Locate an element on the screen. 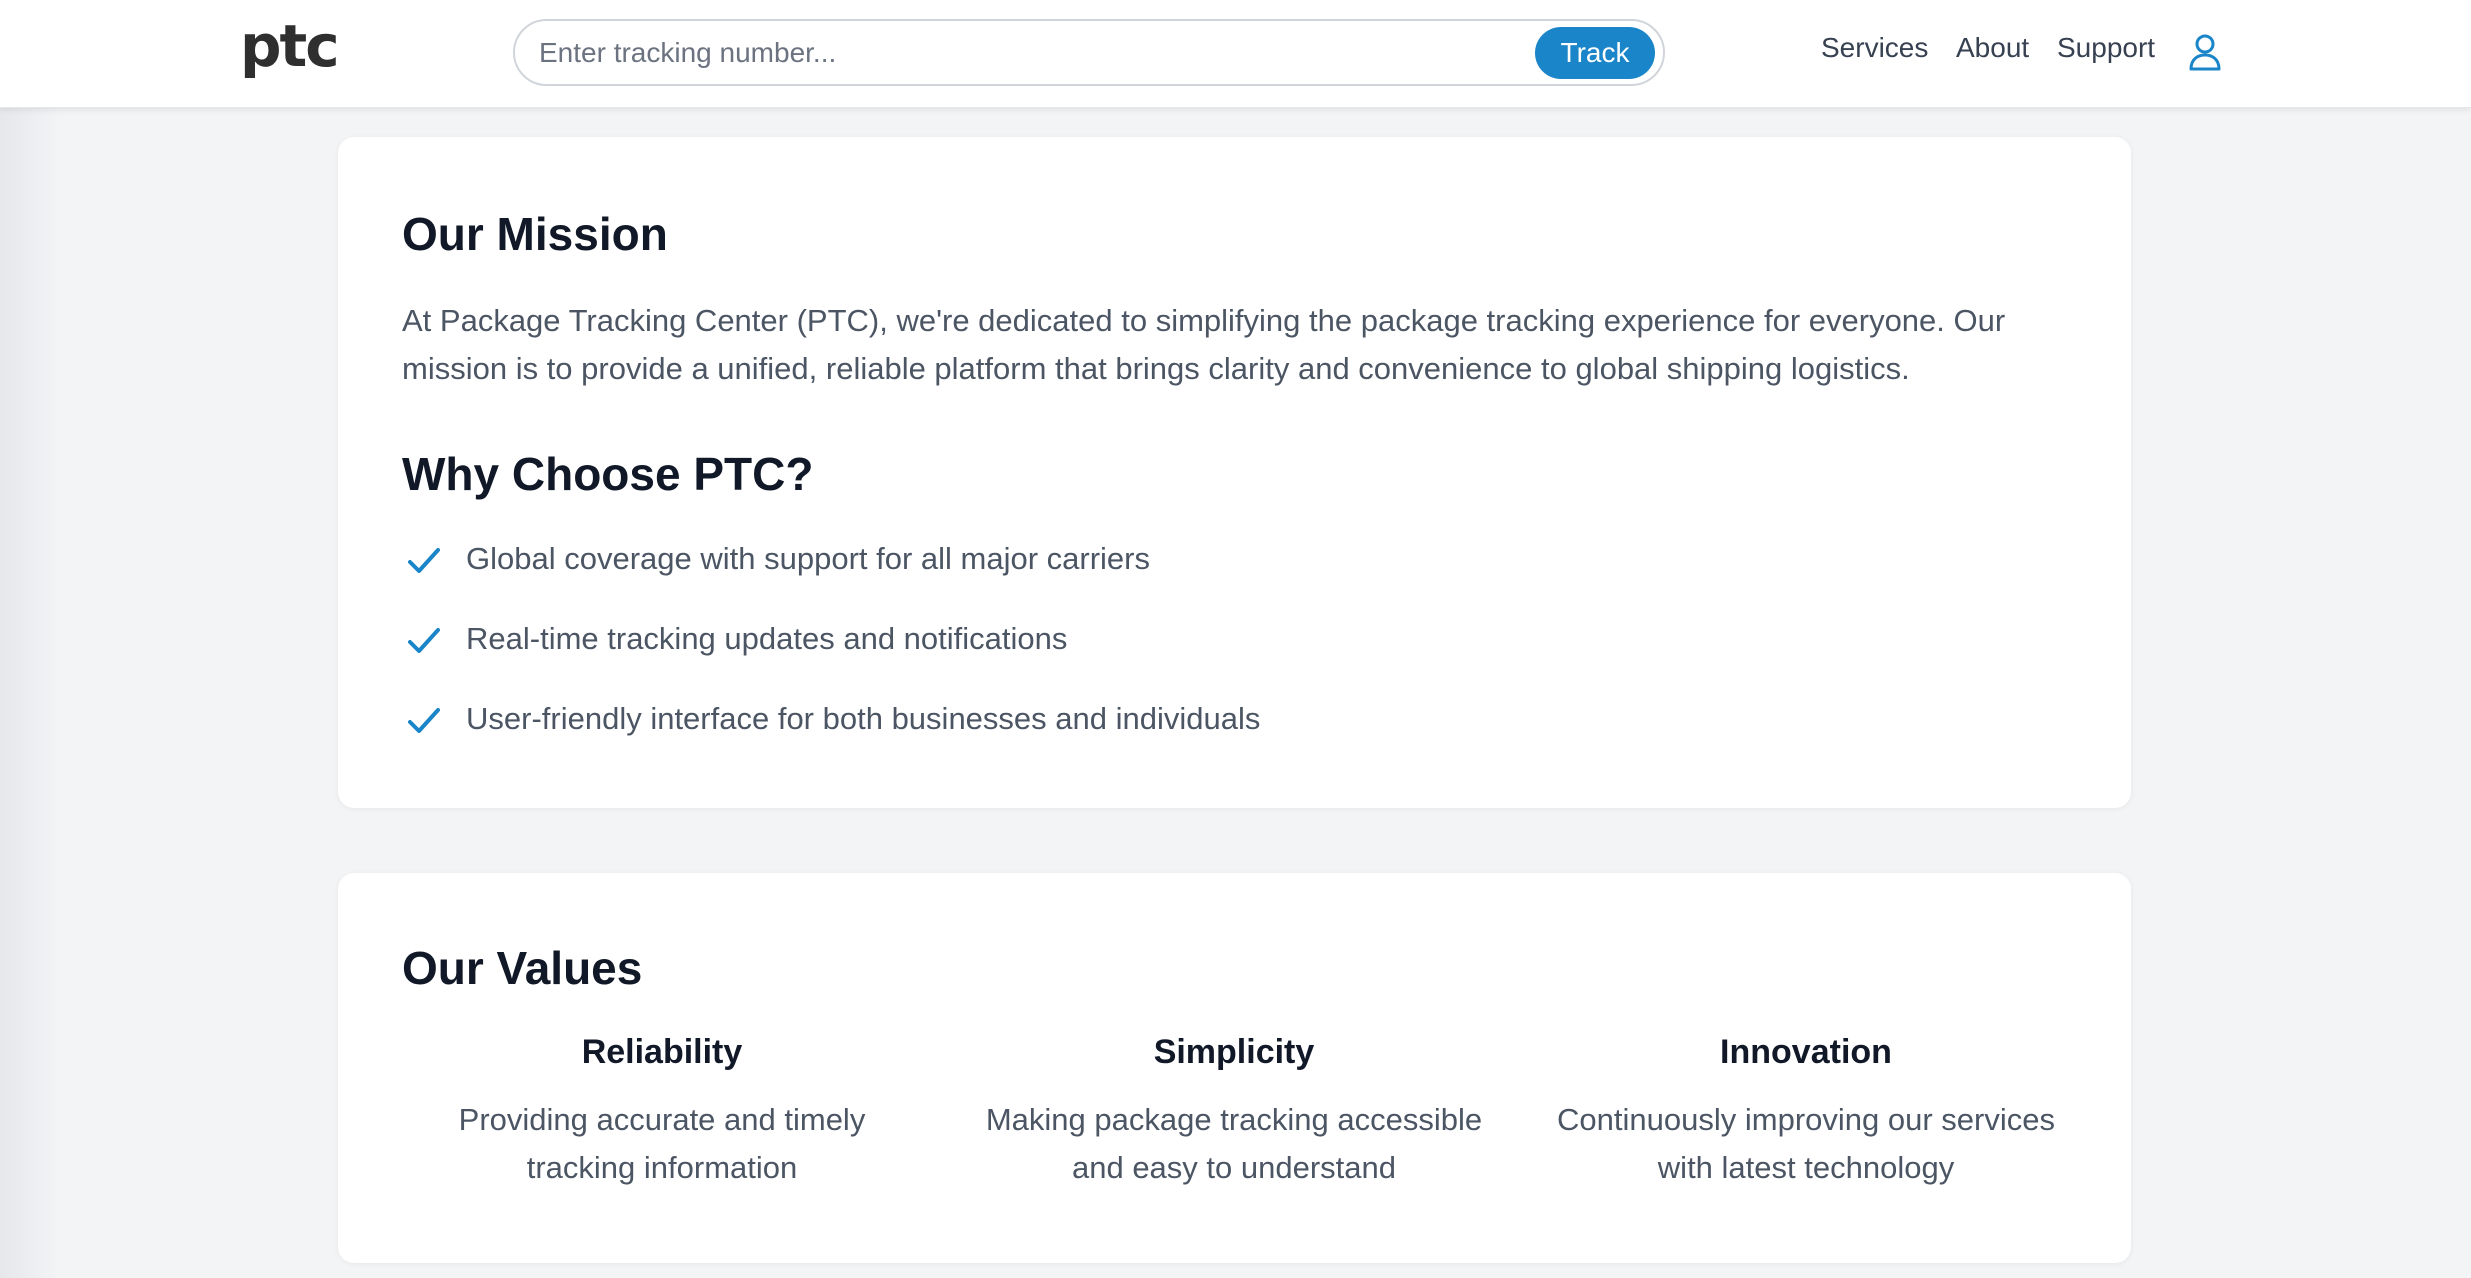 The height and width of the screenshot is (1278, 2471). tracking-search-bar: Track is located at coordinates (1089, 52).